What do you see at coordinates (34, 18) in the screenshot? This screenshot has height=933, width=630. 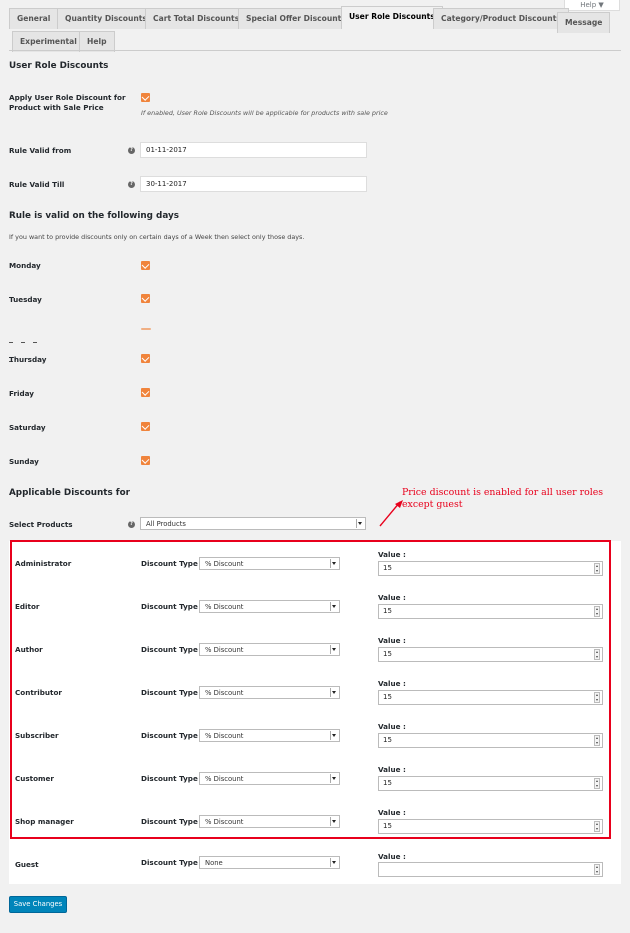 I see `tab-general: General` at bounding box center [34, 18].